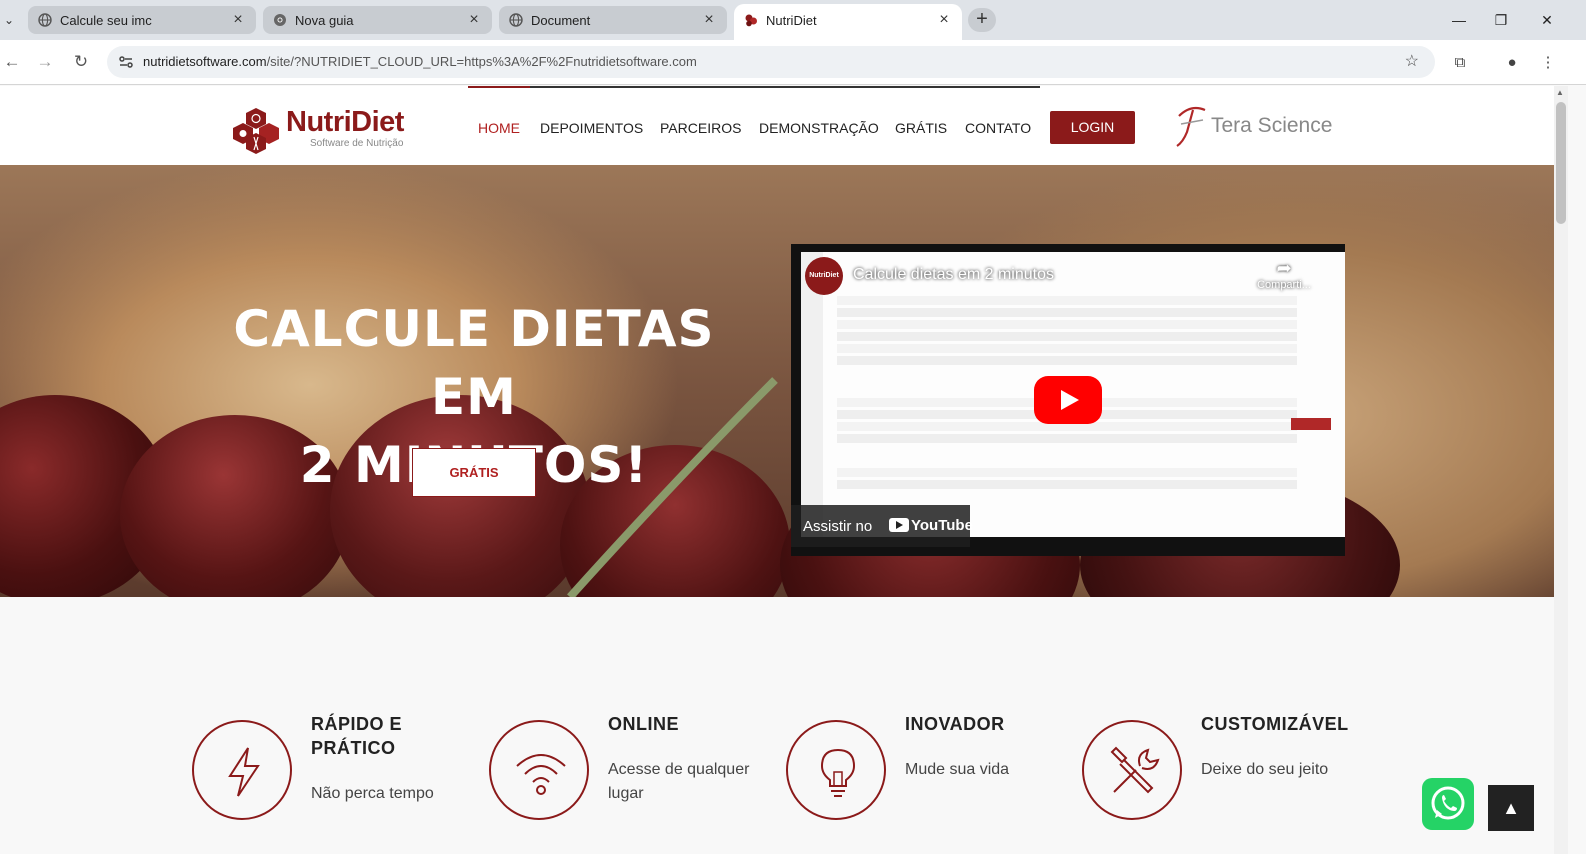 The height and width of the screenshot is (854, 1586). What do you see at coordinates (848, 22) in the screenshot?
I see `browser-tab-nutridiet: NutriDiet ×` at bounding box center [848, 22].